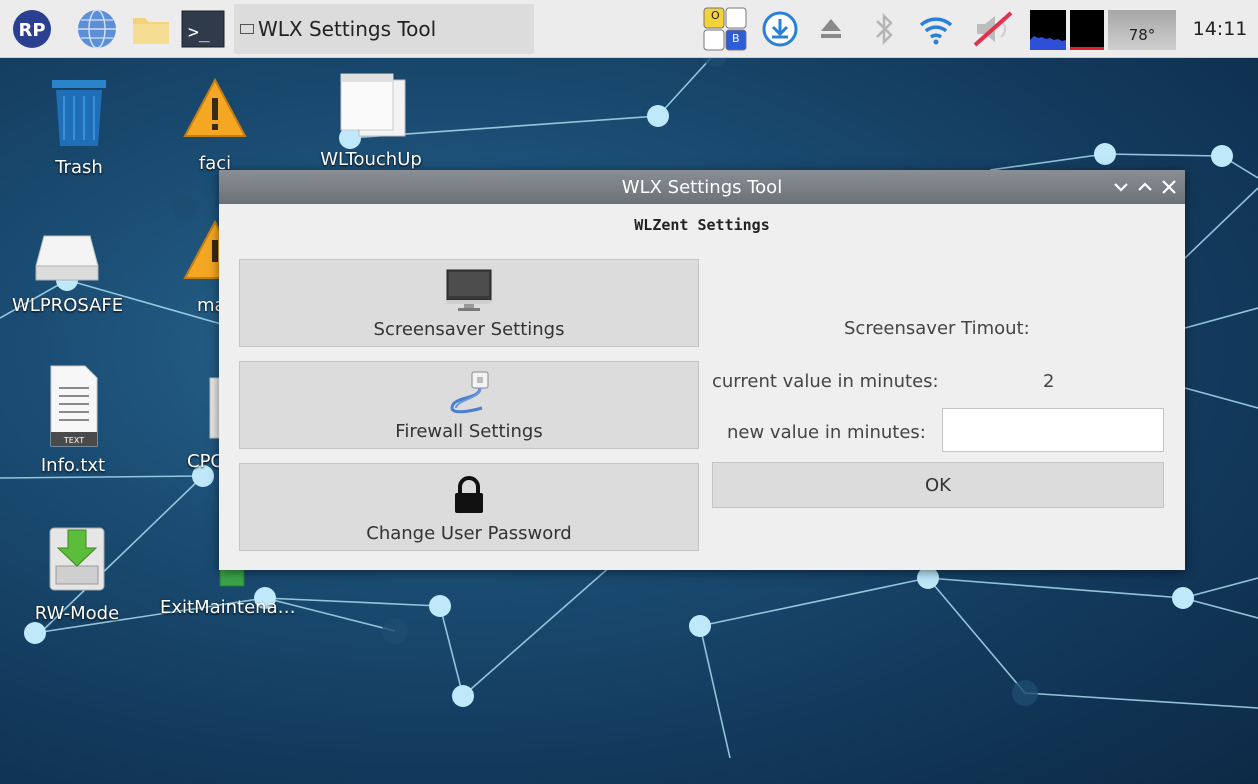 Image resolution: width=1258 pixels, height=784 pixels. What do you see at coordinates (938, 485) in the screenshot?
I see `ok-button: OK` at bounding box center [938, 485].